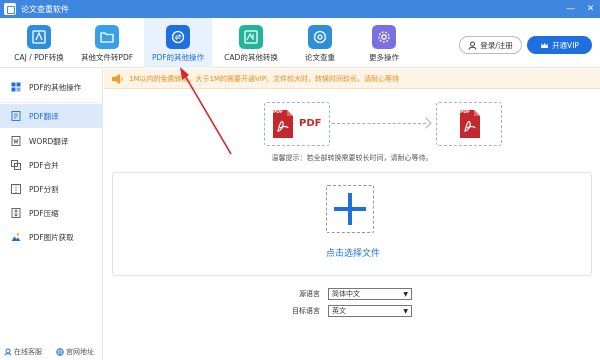 The height and width of the screenshot is (360, 600). What do you see at coordinates (469, 124) in the screenshot?
I see `target-doc-box: PDF` at bounding box center [469, 124].